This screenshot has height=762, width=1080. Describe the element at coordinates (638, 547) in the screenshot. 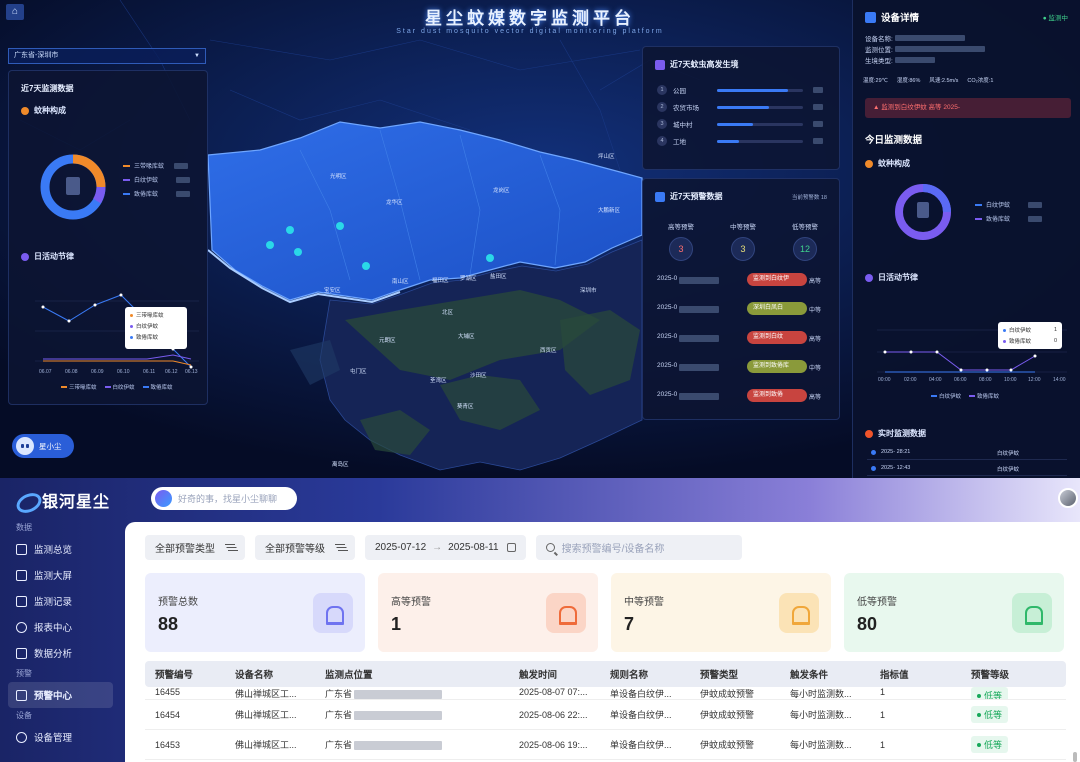

I see `search-input: 搜索预警编号/设备名称` at that location.